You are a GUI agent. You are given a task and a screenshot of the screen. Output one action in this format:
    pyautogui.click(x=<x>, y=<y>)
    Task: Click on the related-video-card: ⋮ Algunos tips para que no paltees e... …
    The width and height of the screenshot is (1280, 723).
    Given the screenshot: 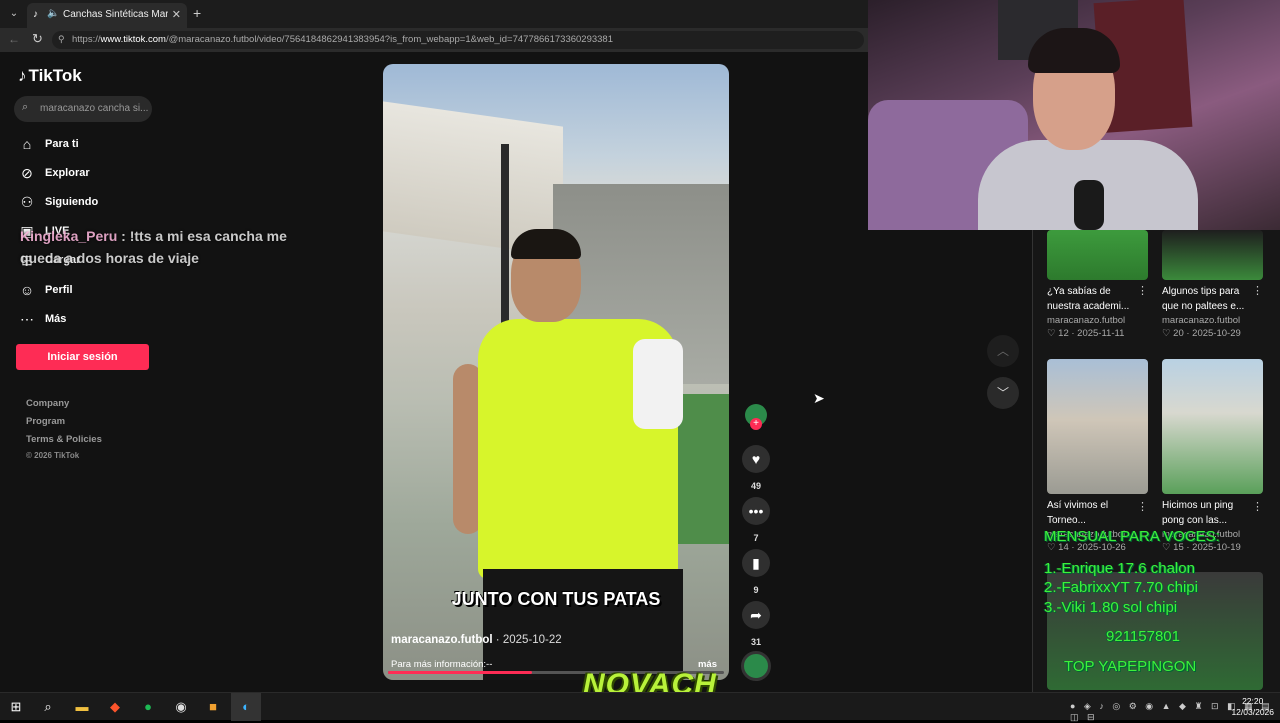 What is the action you would take?
    pyautogui.click(x=1212, y=284)
    